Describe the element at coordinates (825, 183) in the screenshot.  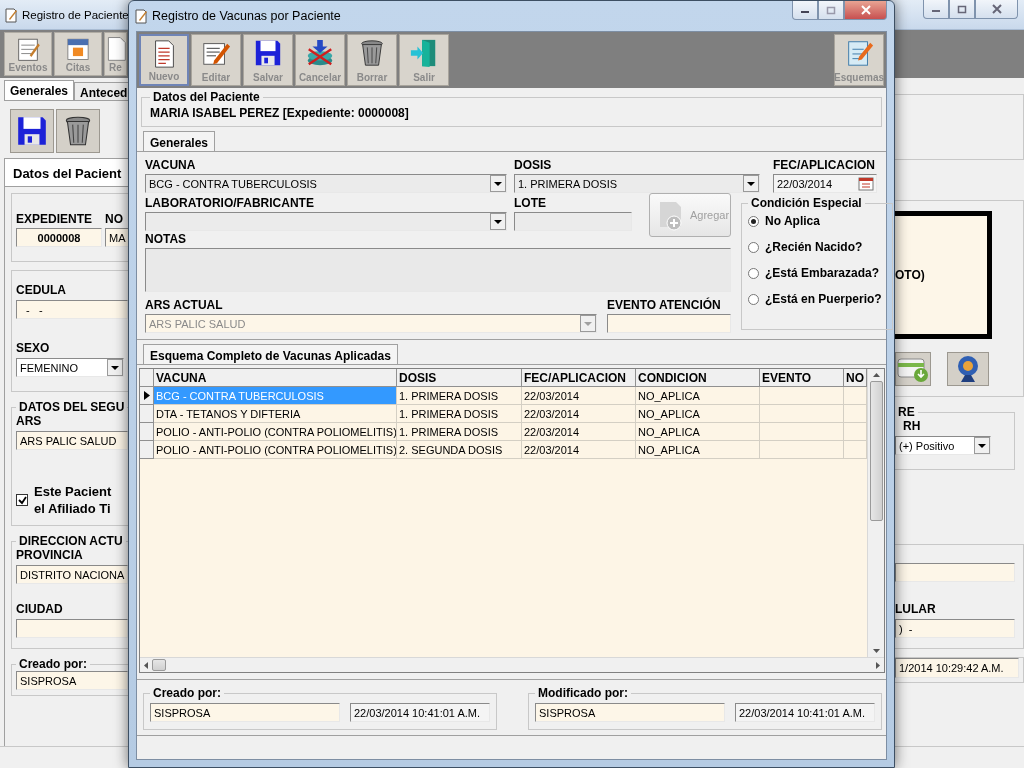
I see `date-picker: 22/03/2014` at that location.